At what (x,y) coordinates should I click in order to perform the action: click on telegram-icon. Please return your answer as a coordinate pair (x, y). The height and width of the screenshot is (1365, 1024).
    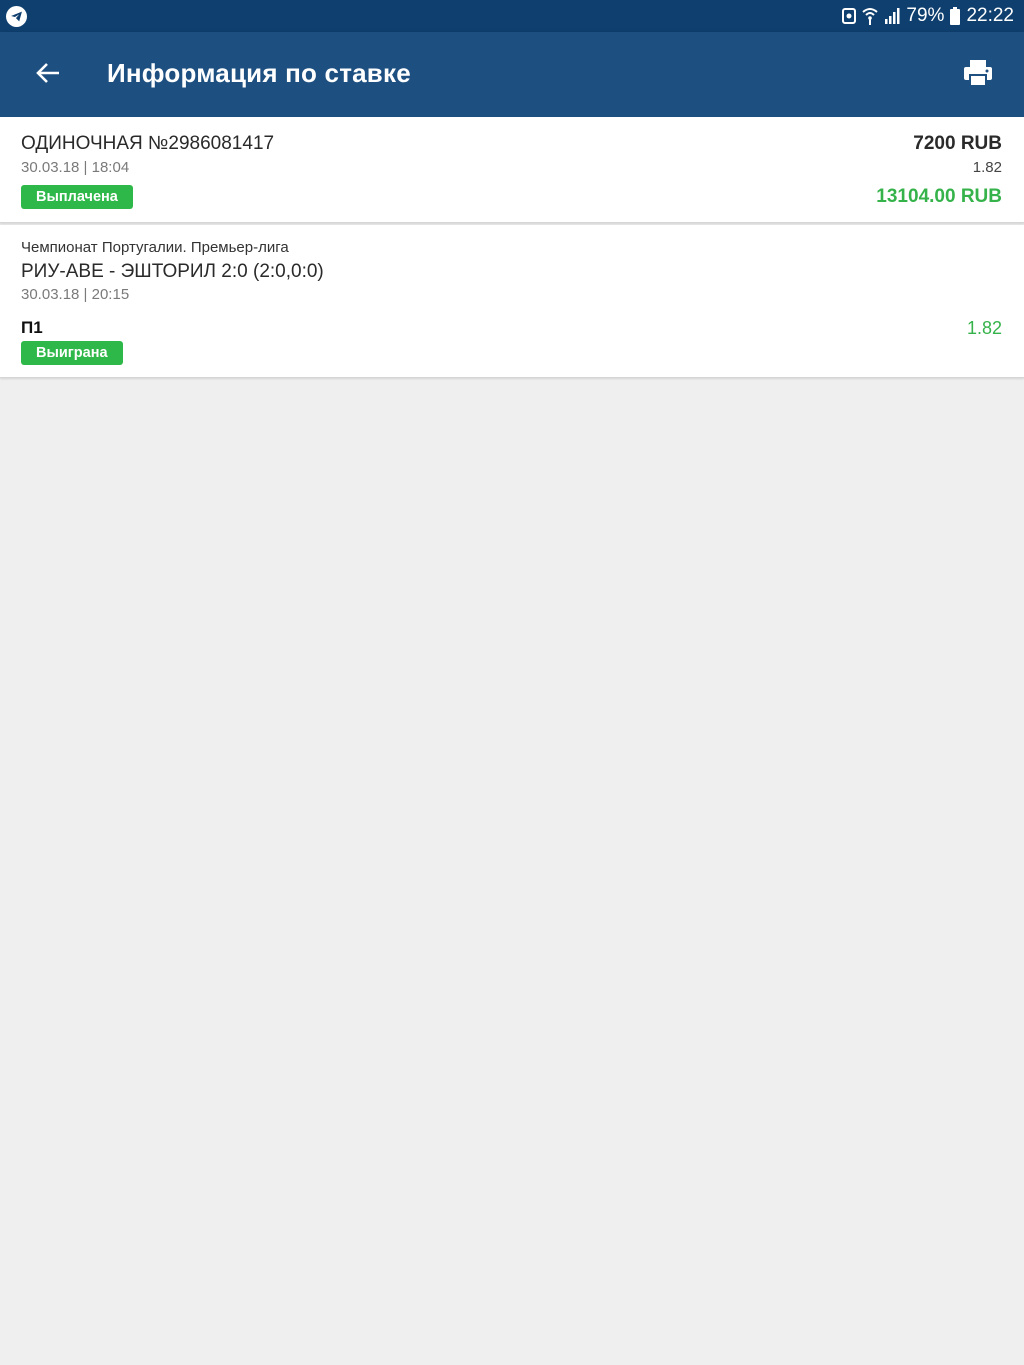
    Looking at the image, I should click on (16, 16).